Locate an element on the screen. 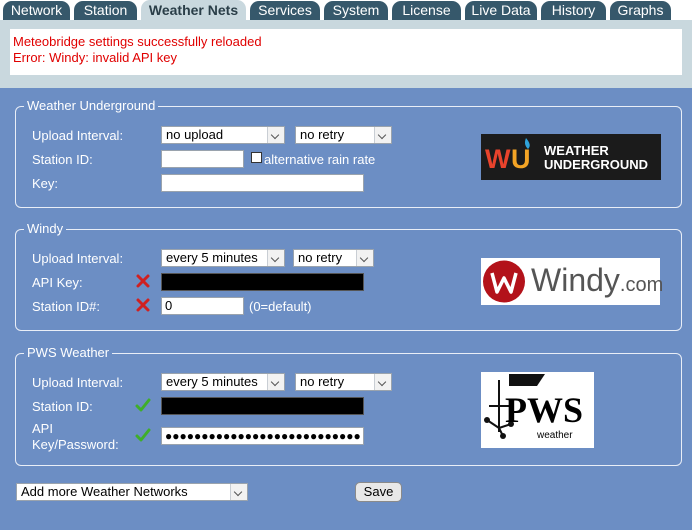 Image resolution: width=700 pixels, height=530 pixels. alternative-rain-rate-checkbox is located at coordinates (256, 157).